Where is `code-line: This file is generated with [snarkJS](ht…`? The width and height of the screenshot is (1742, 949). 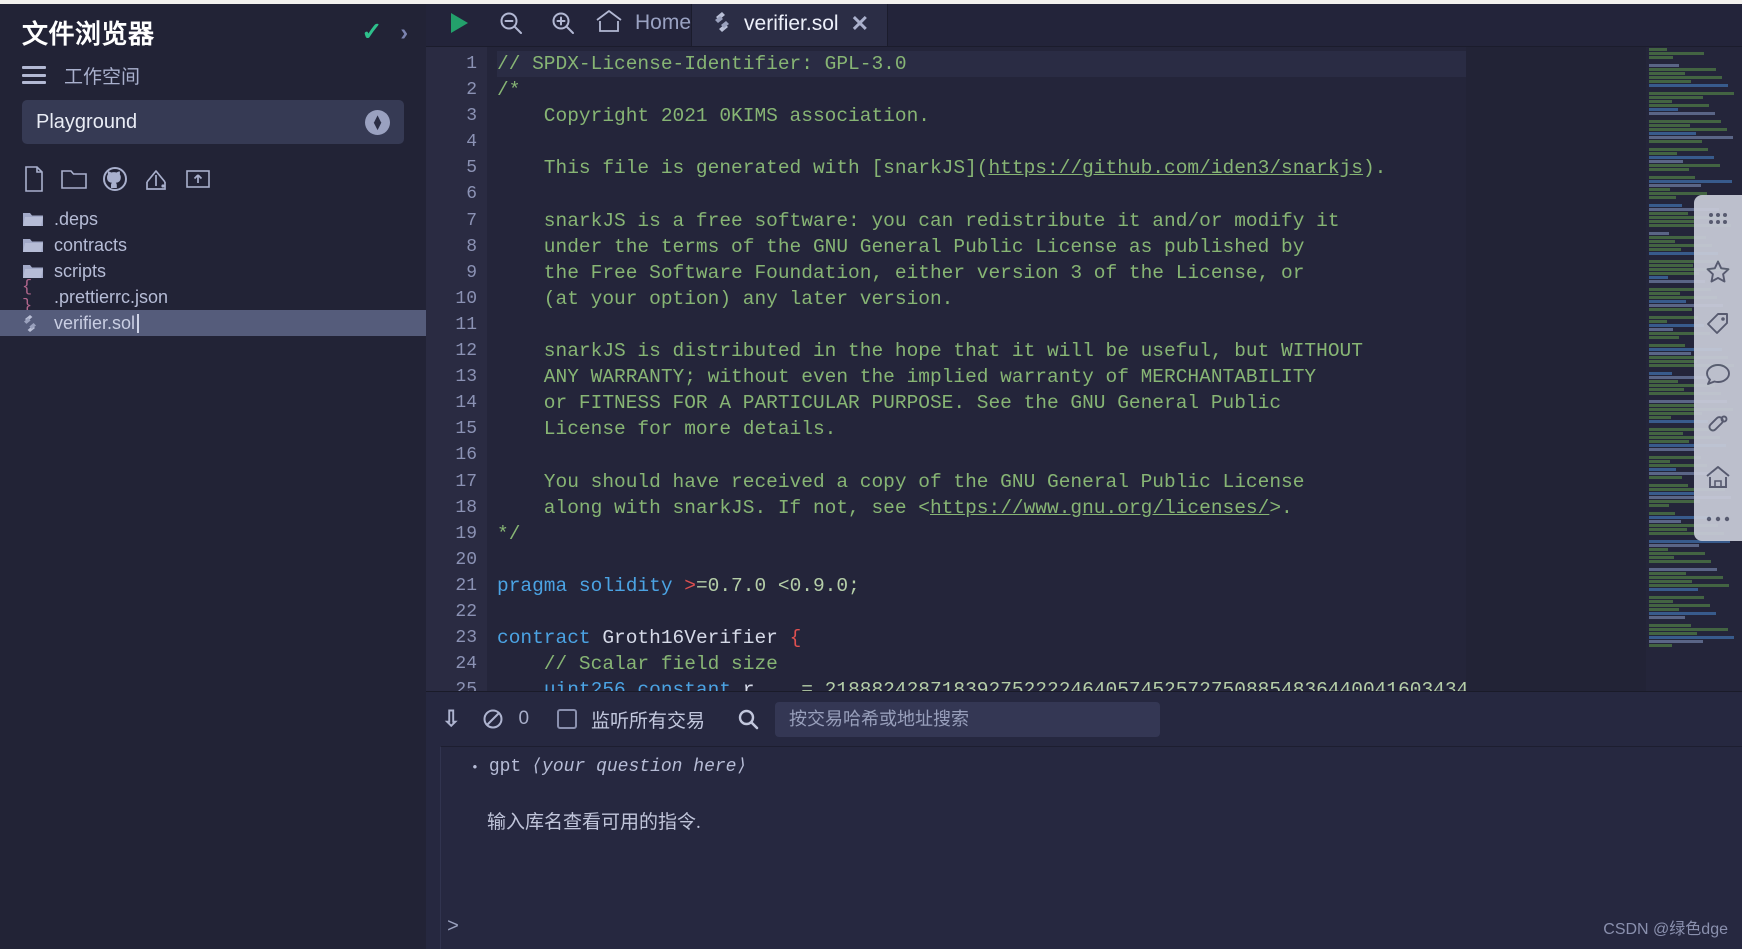 code-line: This file is generated with [snarkJS](ht… is located at coordinates (981, 168).